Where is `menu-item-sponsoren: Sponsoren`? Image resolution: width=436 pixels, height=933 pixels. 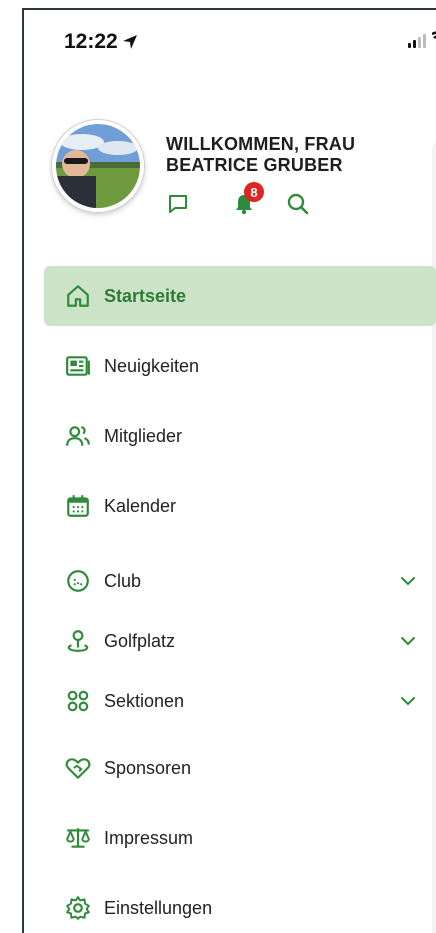
menu-item-sponsoren: Sponsoren is located at coordinates (240, 768).